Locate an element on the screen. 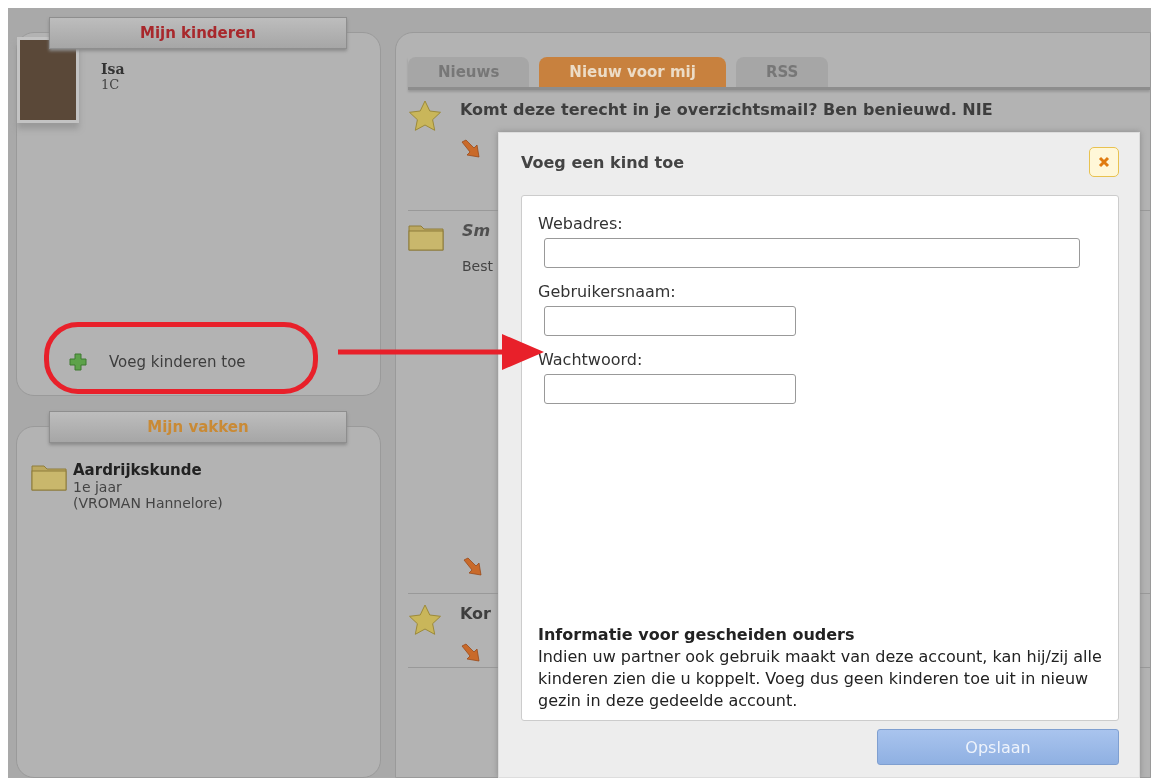 The height and width of the screenshot is (778, 1151). plus-icon is located at coordinates (78, 362).